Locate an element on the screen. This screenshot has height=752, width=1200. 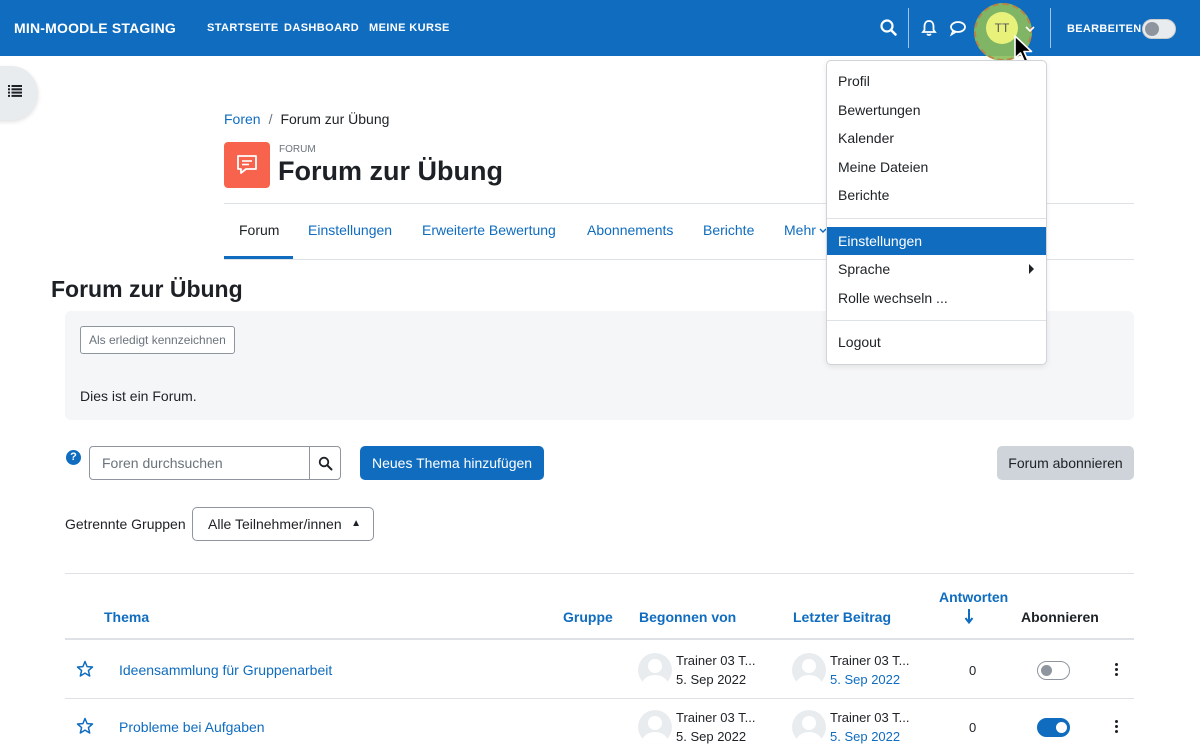
forum-search-input is located at coordinates (199, 463).